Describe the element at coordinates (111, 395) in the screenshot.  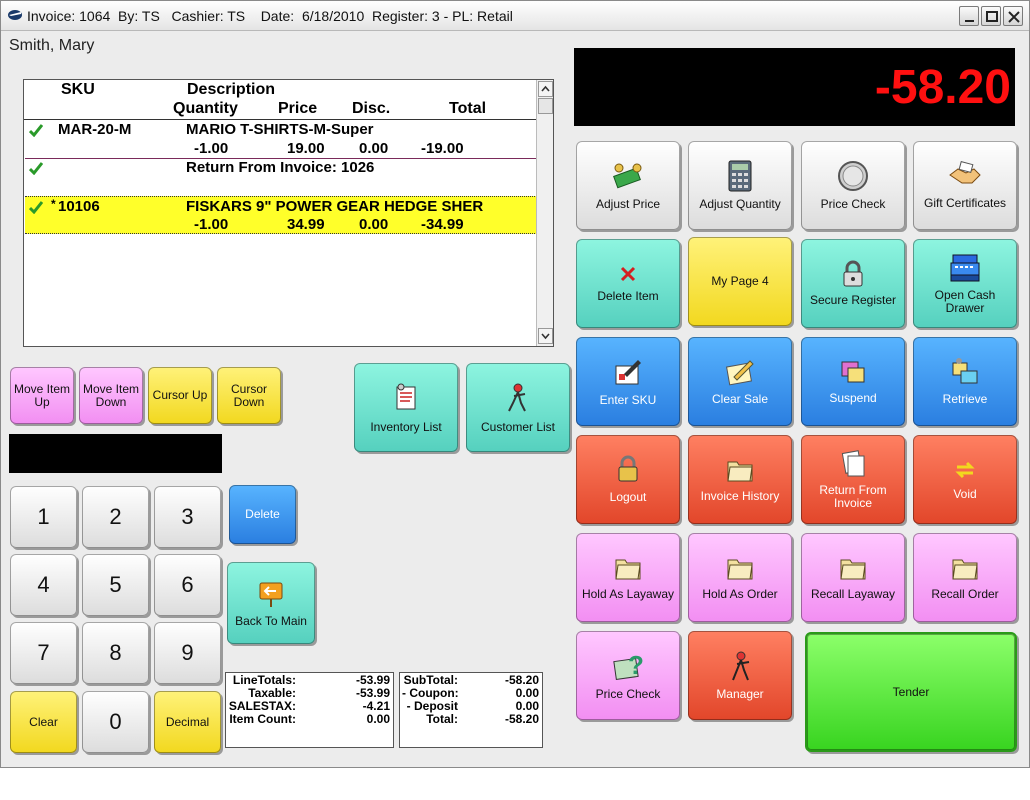
I see `move-item-down-button: Move Item Down` at that location.